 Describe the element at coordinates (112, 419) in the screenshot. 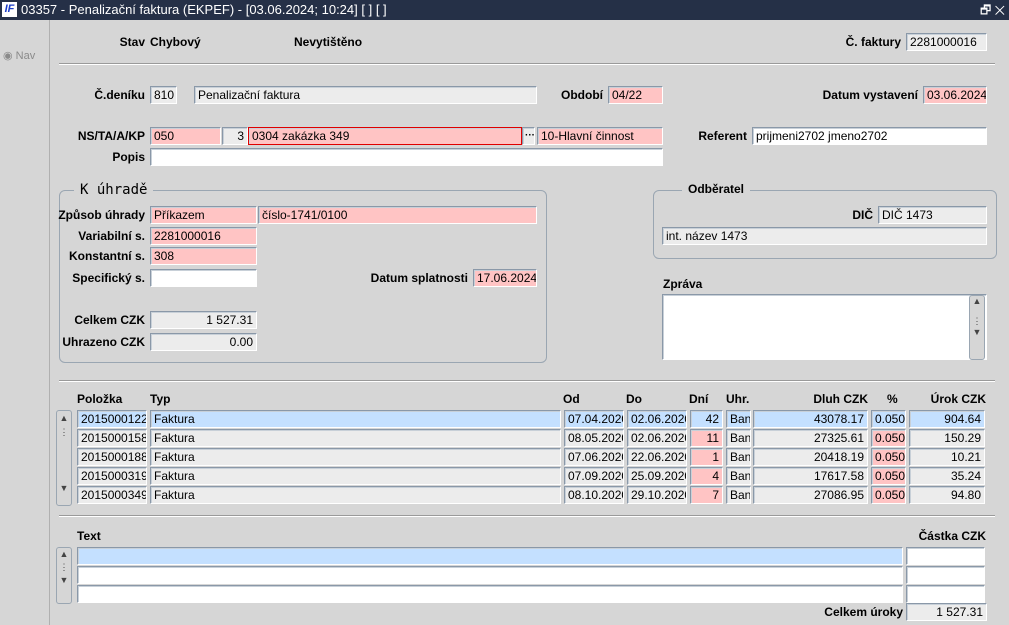

I see `items-cell: 2015000122` at that location.